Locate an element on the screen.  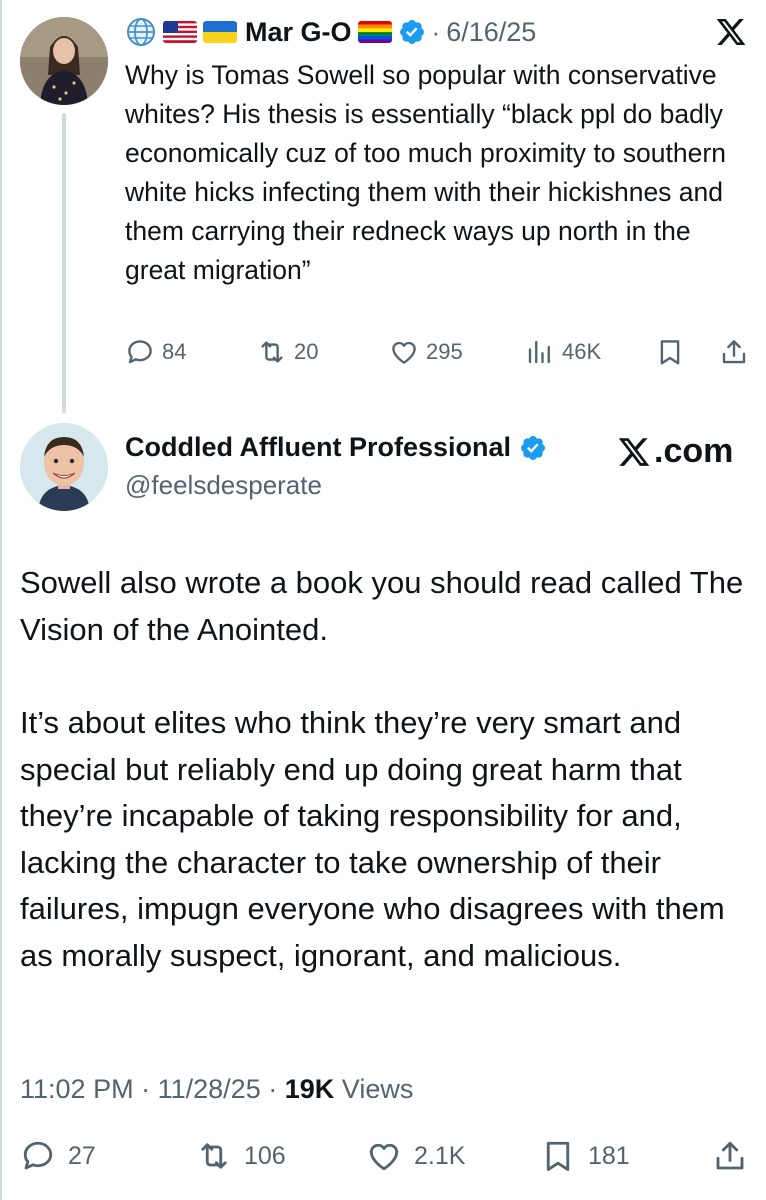
main-author-name-row: Coddled Affluent Professional is located at coordinates (336, 447).